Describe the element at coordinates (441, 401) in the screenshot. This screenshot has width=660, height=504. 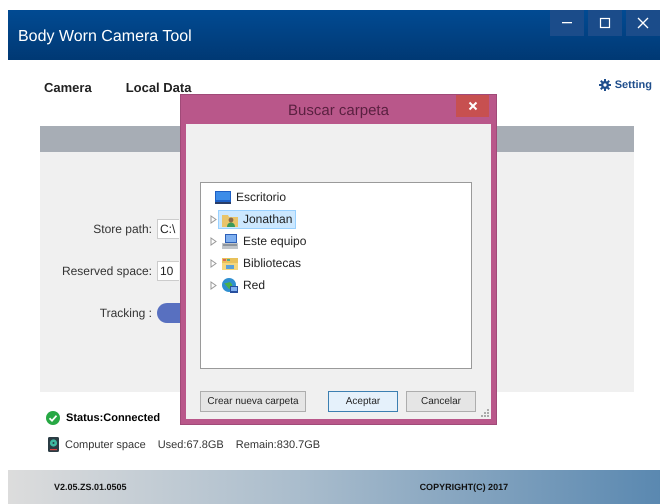
I see `dialog-button: Cancelar` at that location.